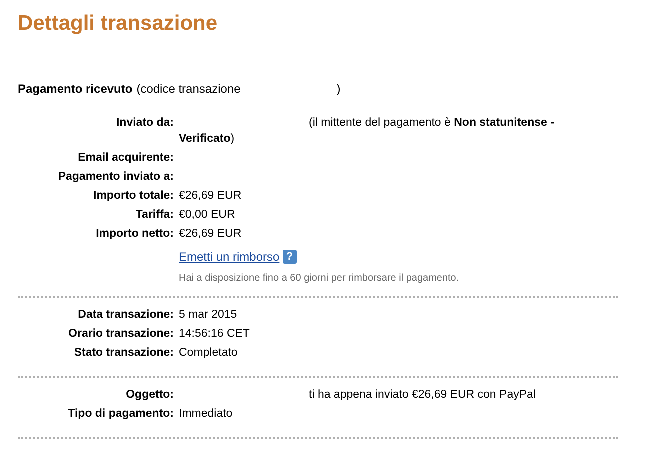 The width and height of the screenshot is (654, 464). Describe the element at coordinates (206, 414) in the screenshot. I see `field-value: Immediato` at that location.